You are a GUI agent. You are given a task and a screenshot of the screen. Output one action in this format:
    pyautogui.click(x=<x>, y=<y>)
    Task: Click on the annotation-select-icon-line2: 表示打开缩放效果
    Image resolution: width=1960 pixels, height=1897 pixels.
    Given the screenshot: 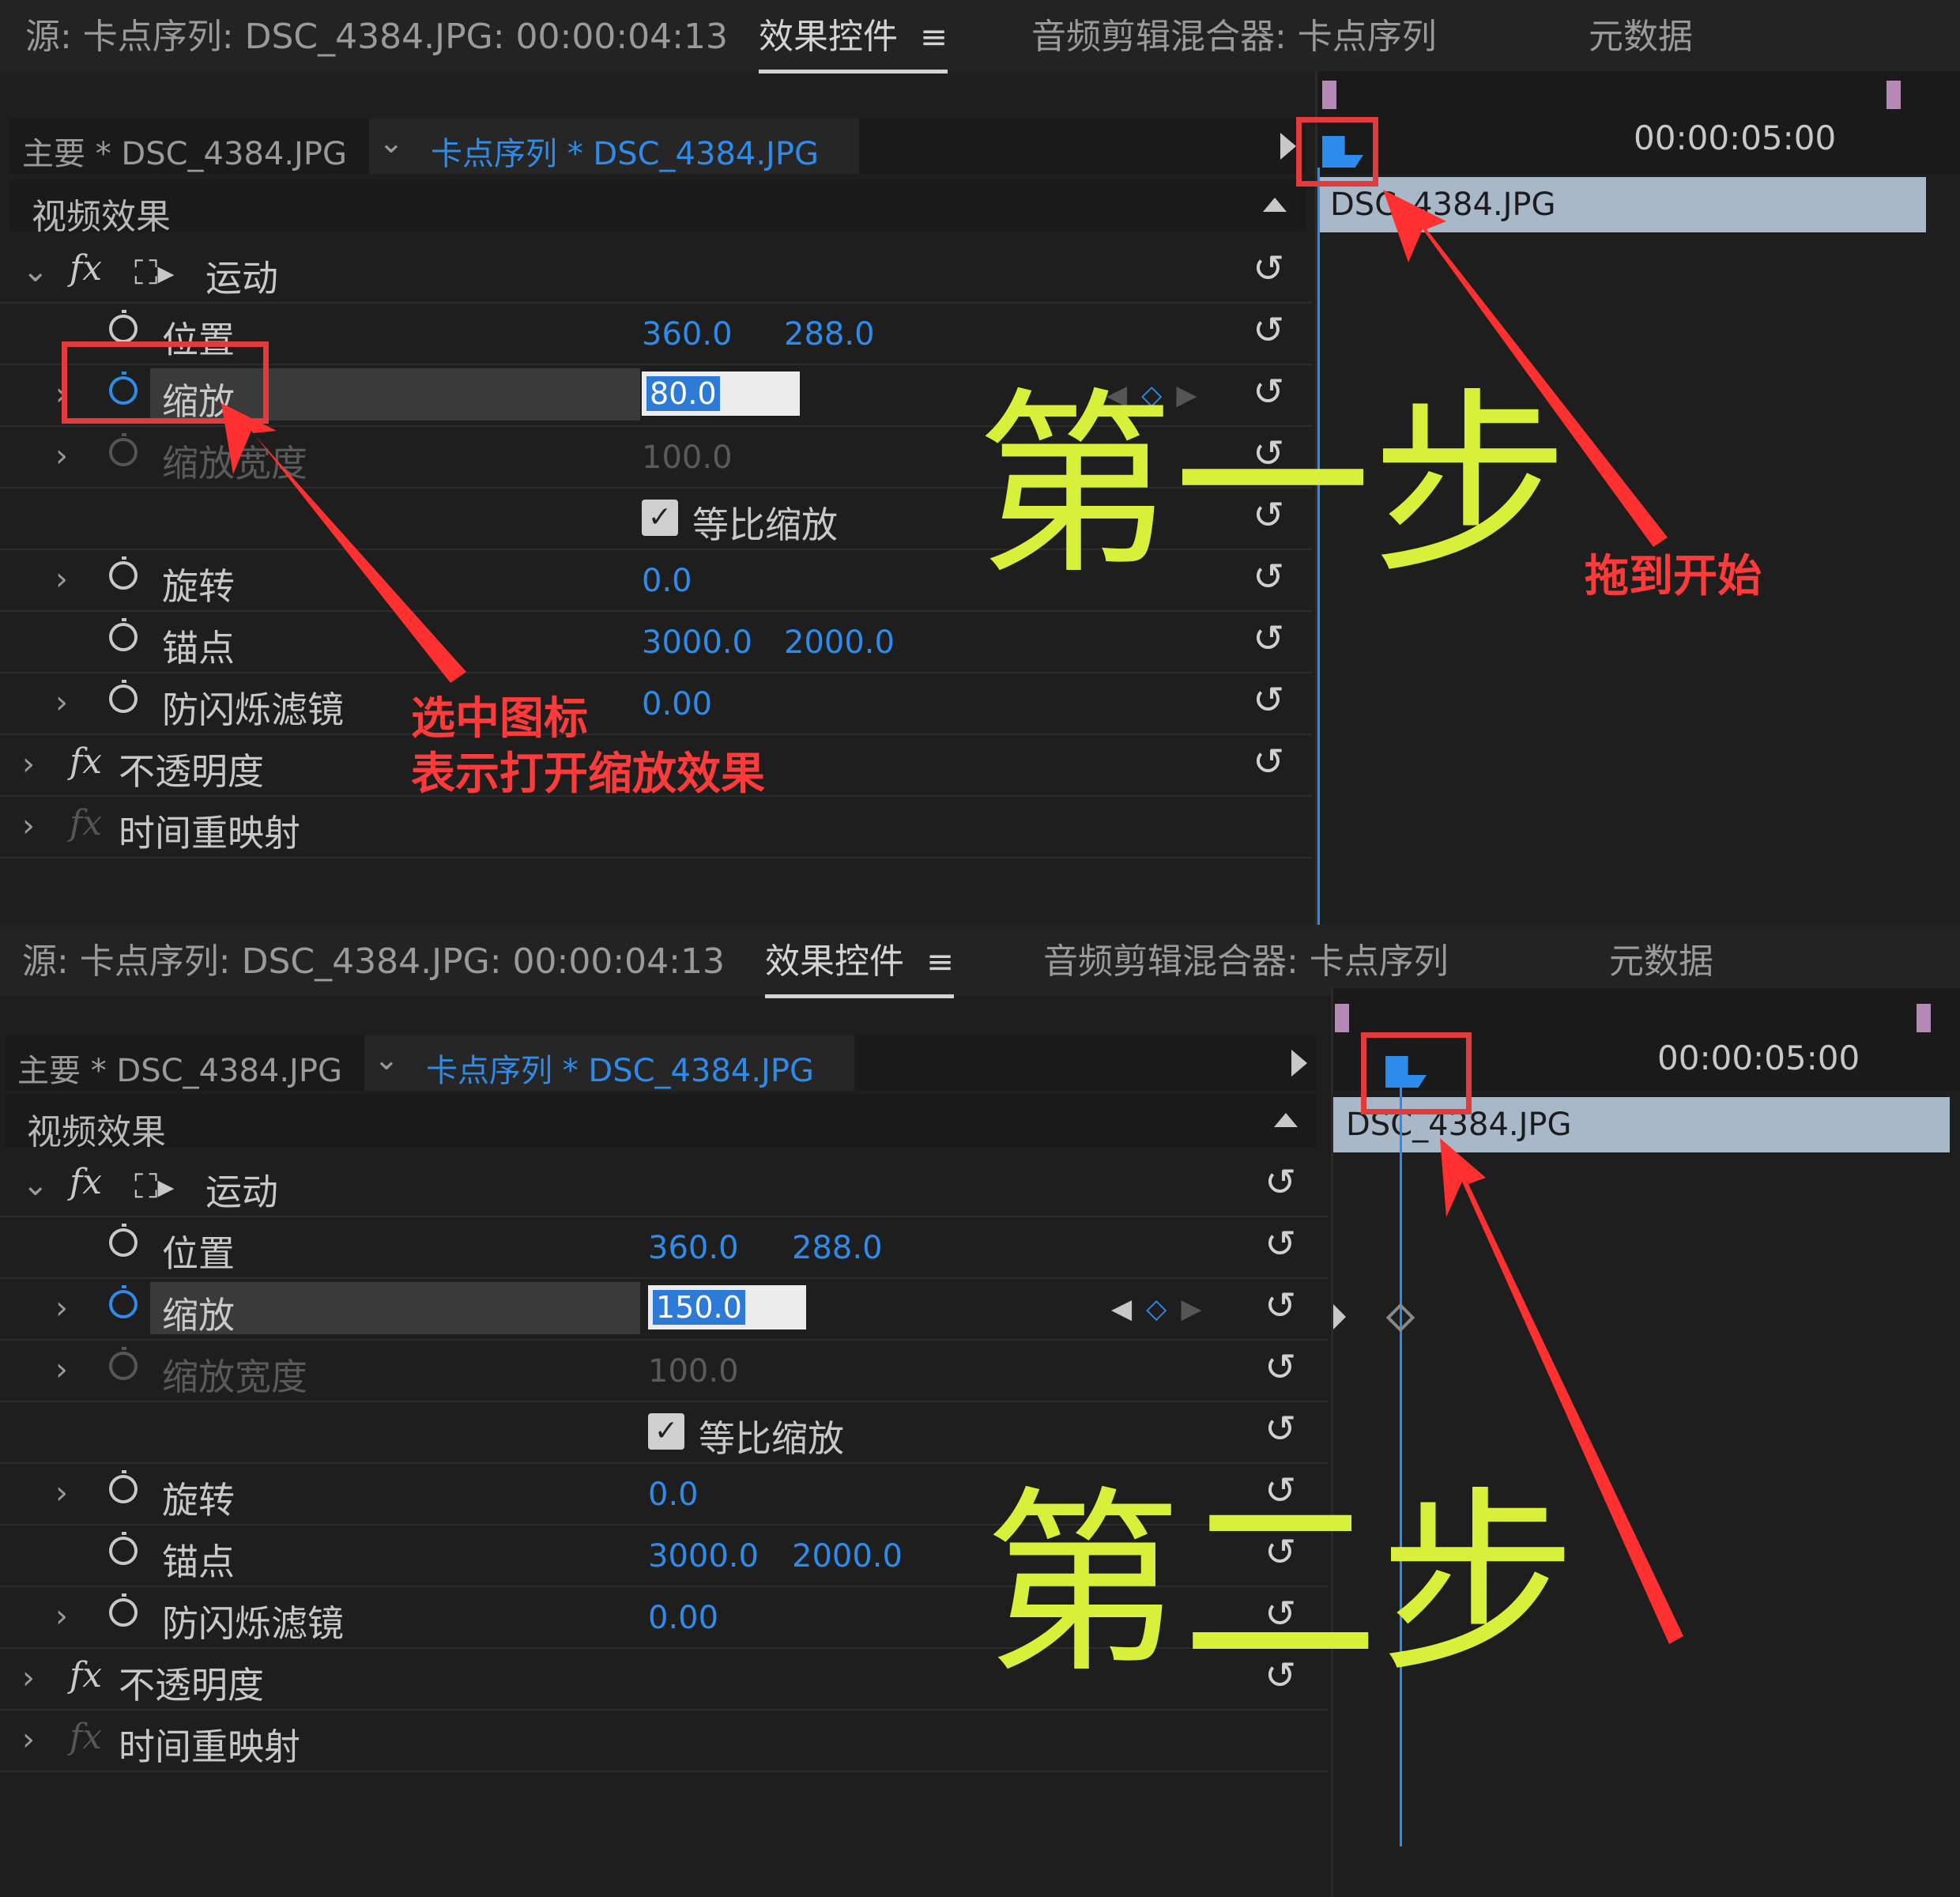 What is the action you would take?
    pyautogui.click(x=588, y=774)
    